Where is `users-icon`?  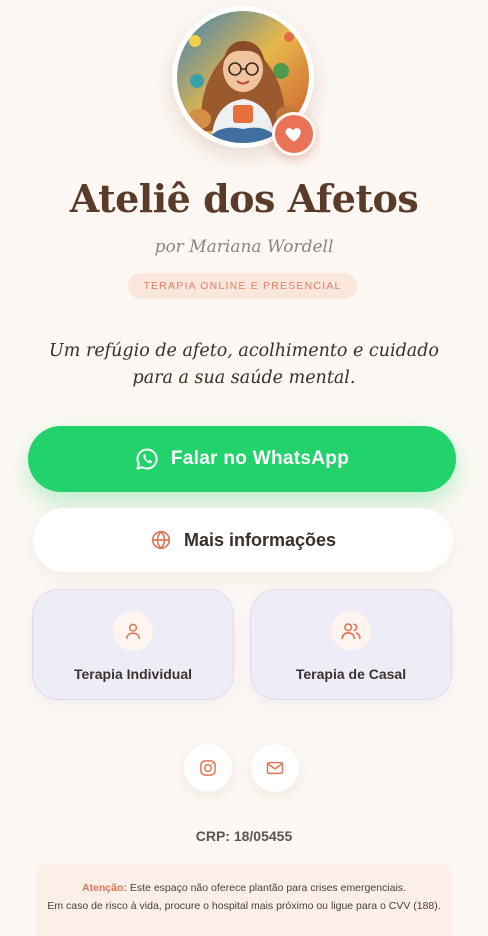
users-icon is located at coordinates (351, 631).